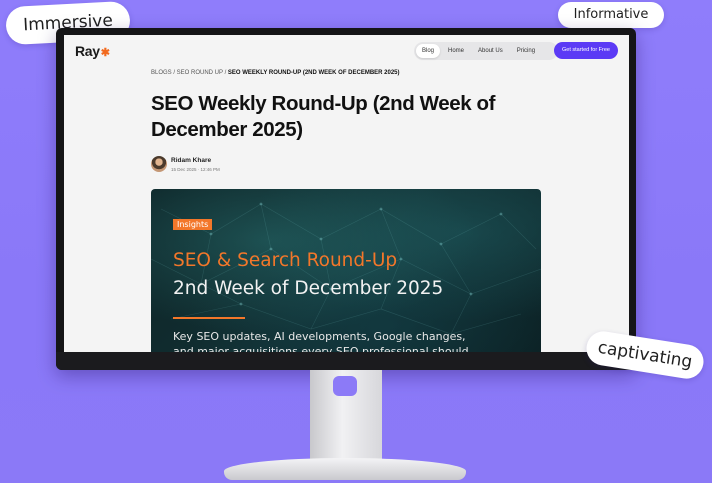 The image size is (712, 483). I want to click on hero-heading-line1: SEO & Search Round-Up, so click(285, 260).